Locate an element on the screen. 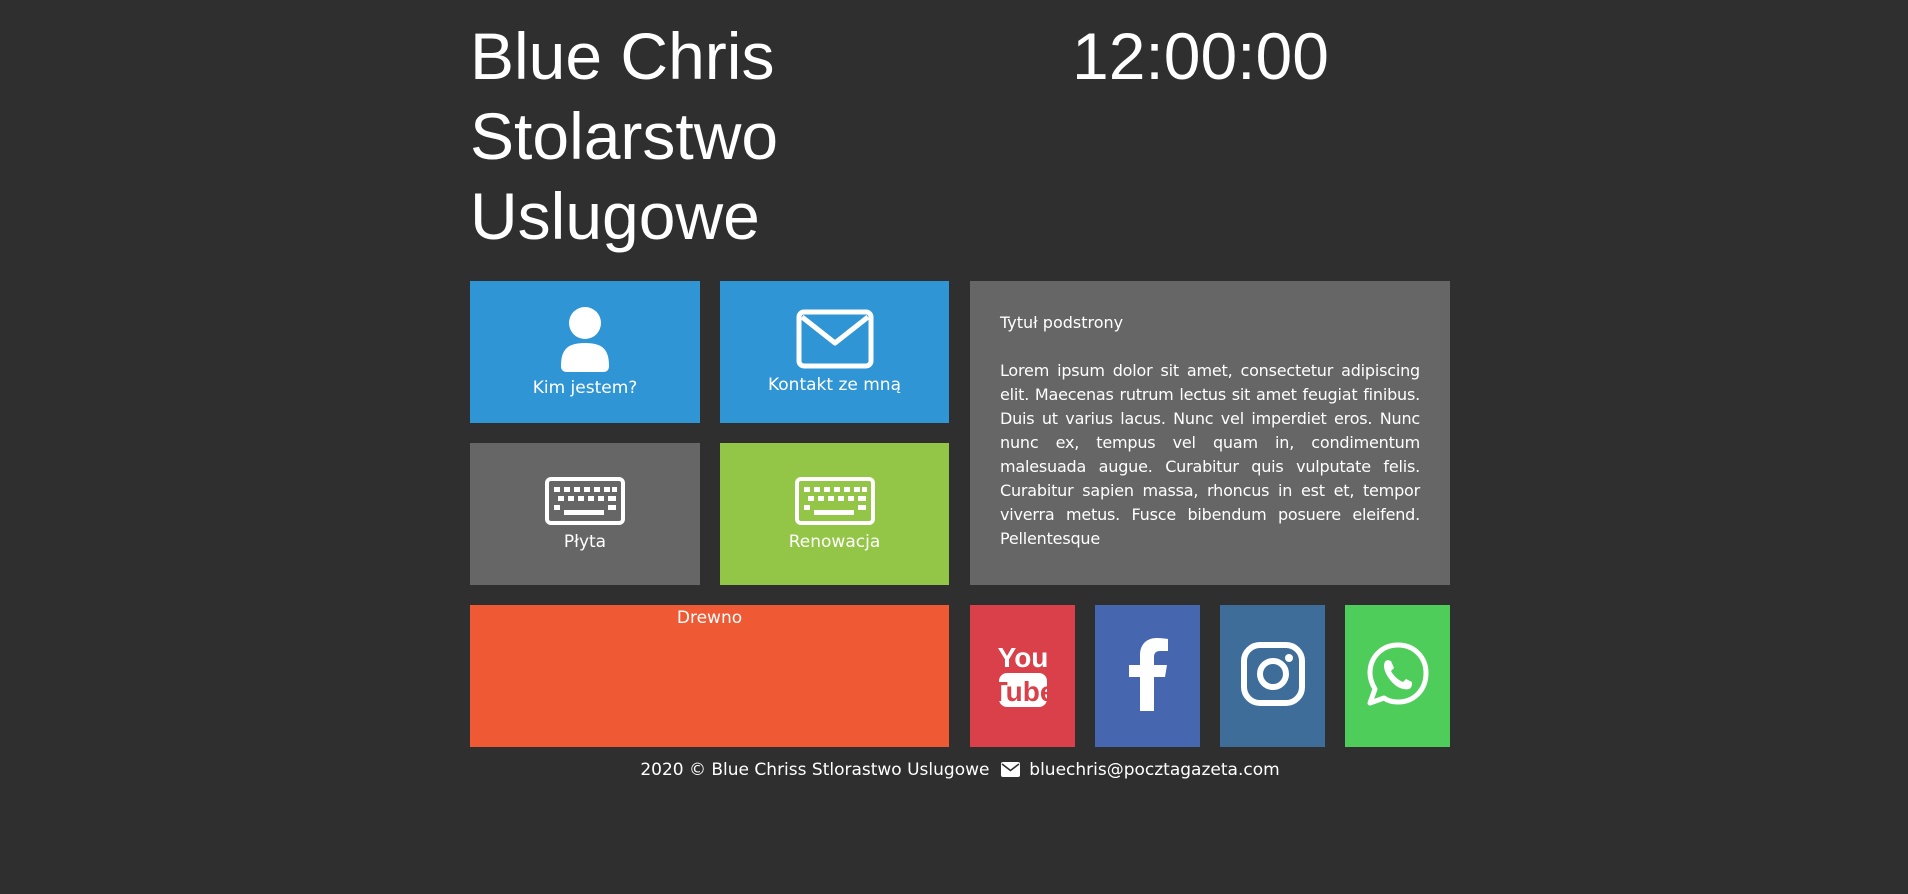 The width and height of the screenshot is (1908, 894). tile-kontakt: Kontakt ze mną is located at coordinates (834, 352).